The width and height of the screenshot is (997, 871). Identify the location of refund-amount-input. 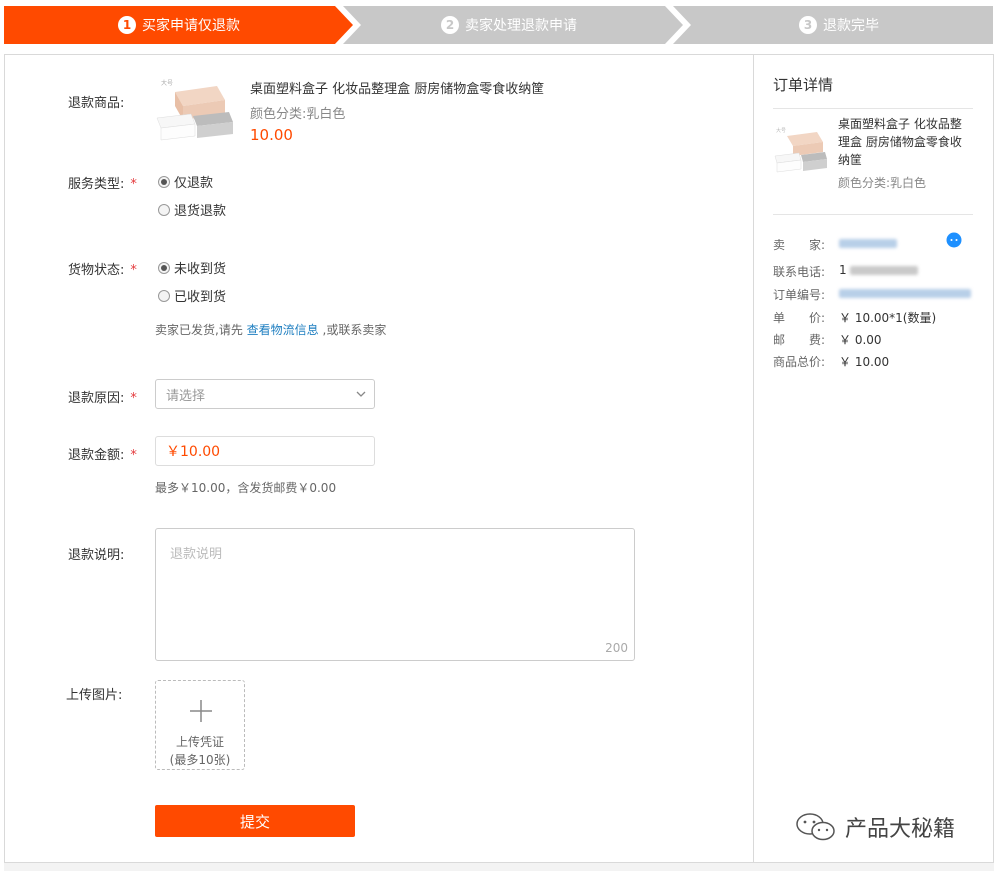
(265, 451).